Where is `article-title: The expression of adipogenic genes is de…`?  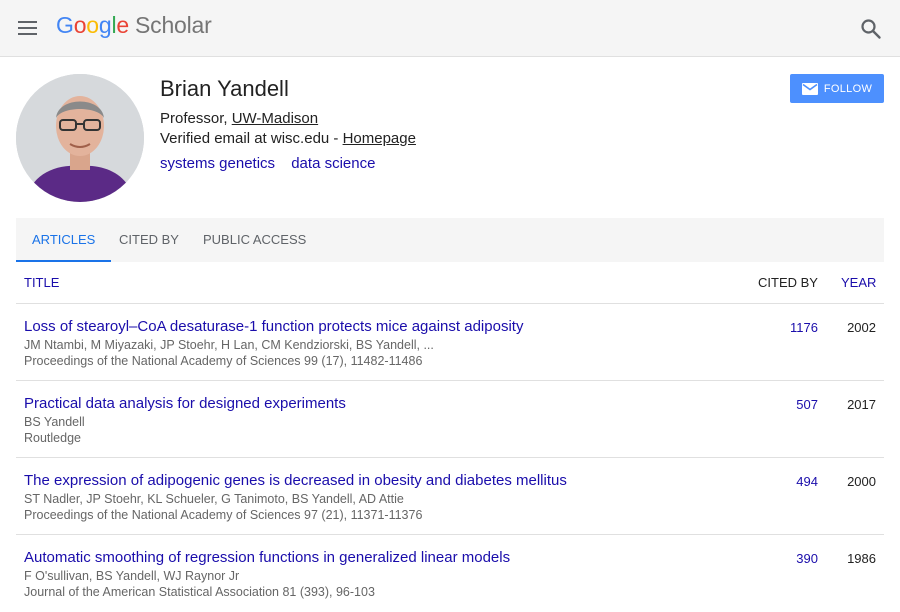 article-title: The expression of adipogenic genes is de… is located at coordinates (295, 480).